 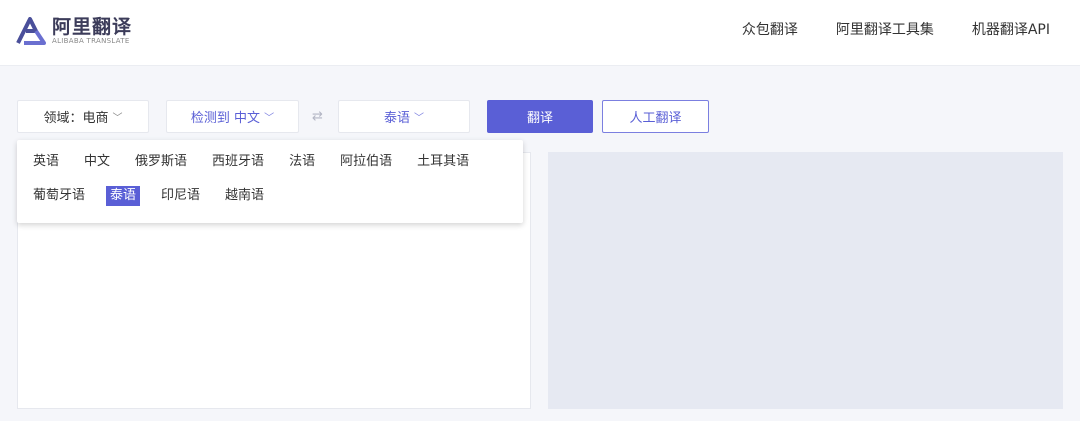 I want to click on target-language-label: 泰语, so click(x=396, y=118).